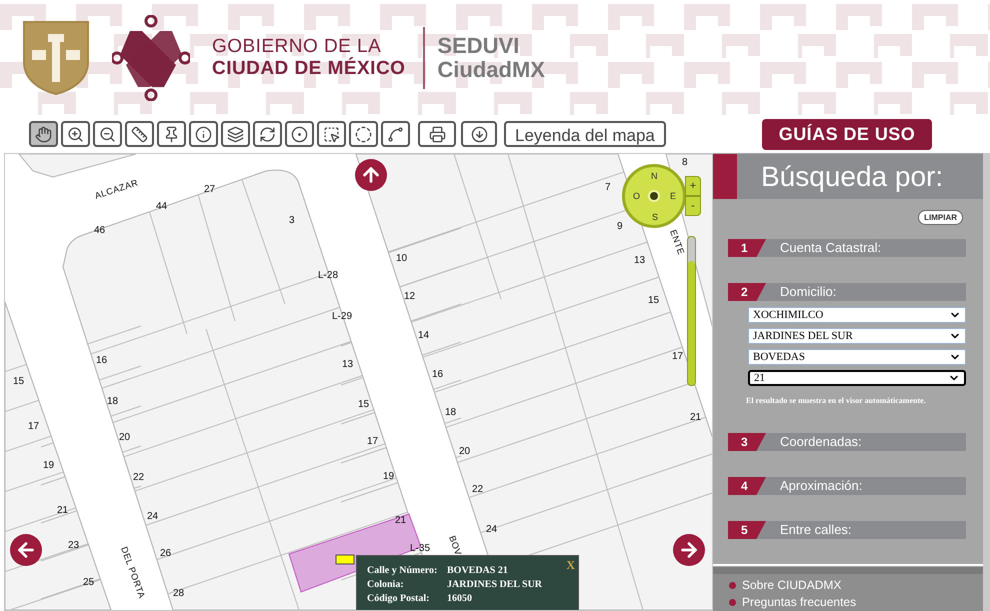 The height and width of the screenshot is (611, 990). Describe the element at coordinates (986, 382) in the screenshot. I see `panel-scrollbar` at that location.